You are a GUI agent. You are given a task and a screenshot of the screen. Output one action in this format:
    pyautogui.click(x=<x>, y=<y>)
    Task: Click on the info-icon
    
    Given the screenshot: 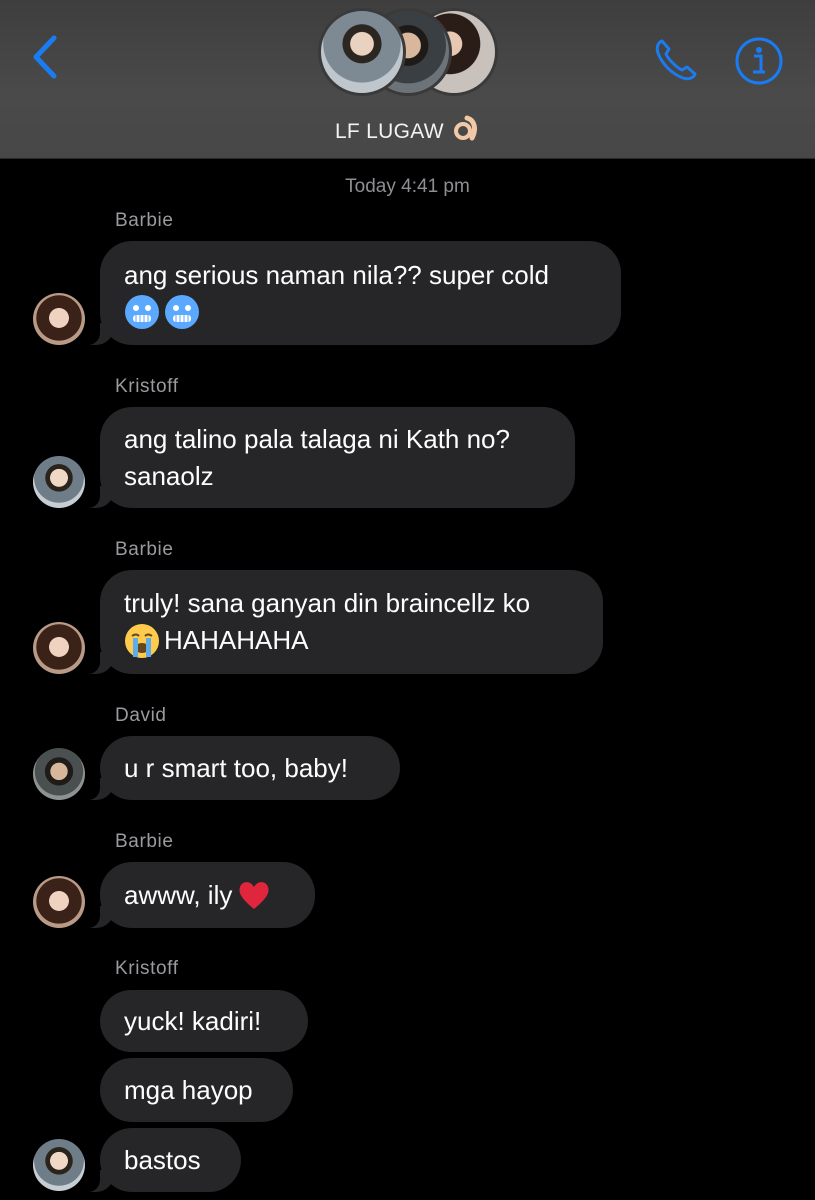 What is the action you would take?
    pyautogui.click(x=759, y=61)
    